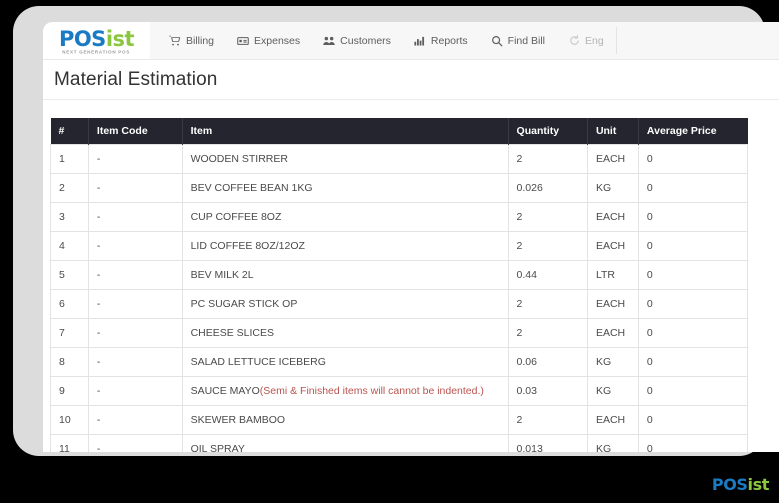  I want to click on cell-quantity: 0.013, so click(548, 443).